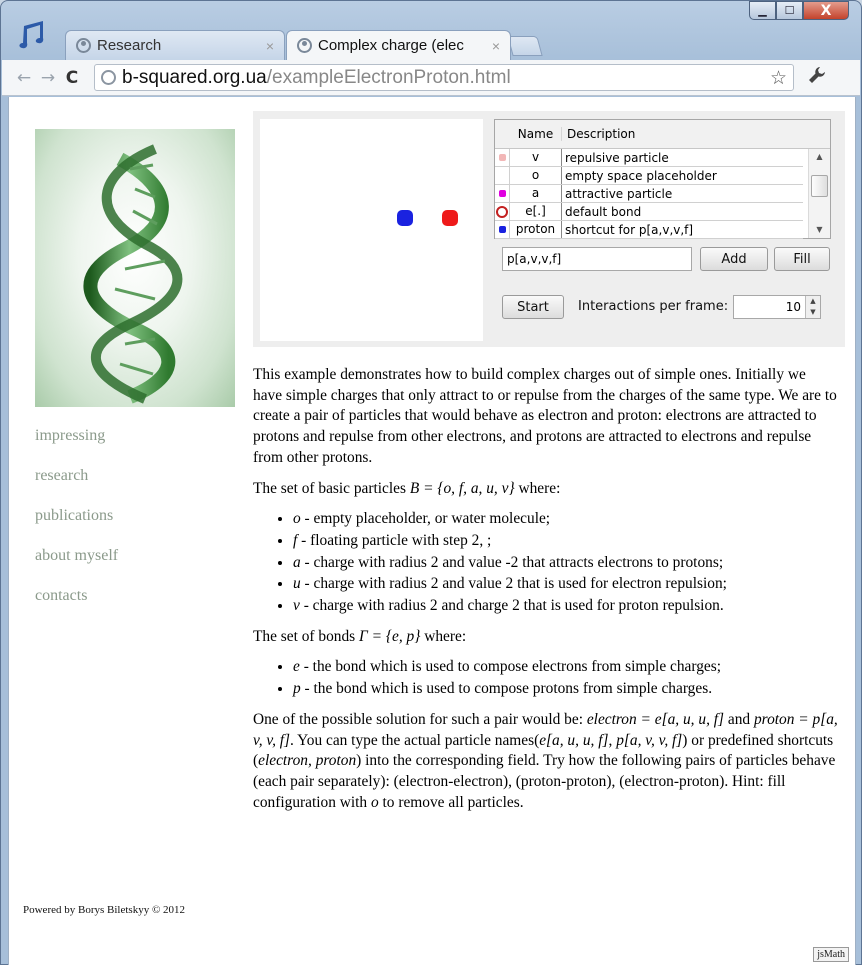 This screenshot has height=965, width=862. Describe the element at coordinates (175, 45) in the screenshot. I see `tab-research: Research ×` at that location.